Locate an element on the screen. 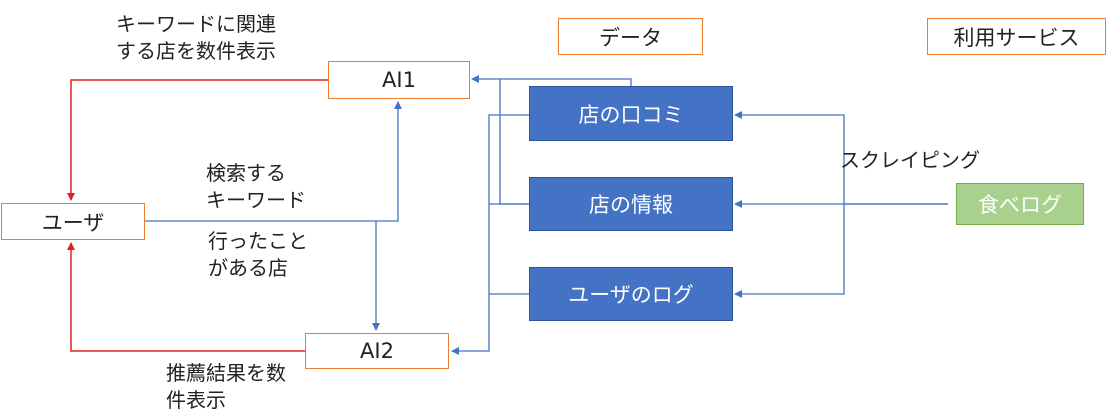  legend-data-box: データ is located at coordinates (630, 36).